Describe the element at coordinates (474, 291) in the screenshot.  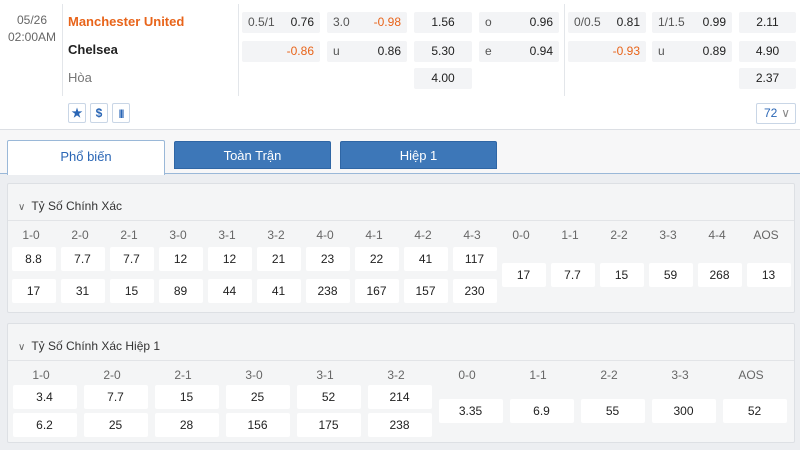
I see `score-odds-away: 230` at that location.